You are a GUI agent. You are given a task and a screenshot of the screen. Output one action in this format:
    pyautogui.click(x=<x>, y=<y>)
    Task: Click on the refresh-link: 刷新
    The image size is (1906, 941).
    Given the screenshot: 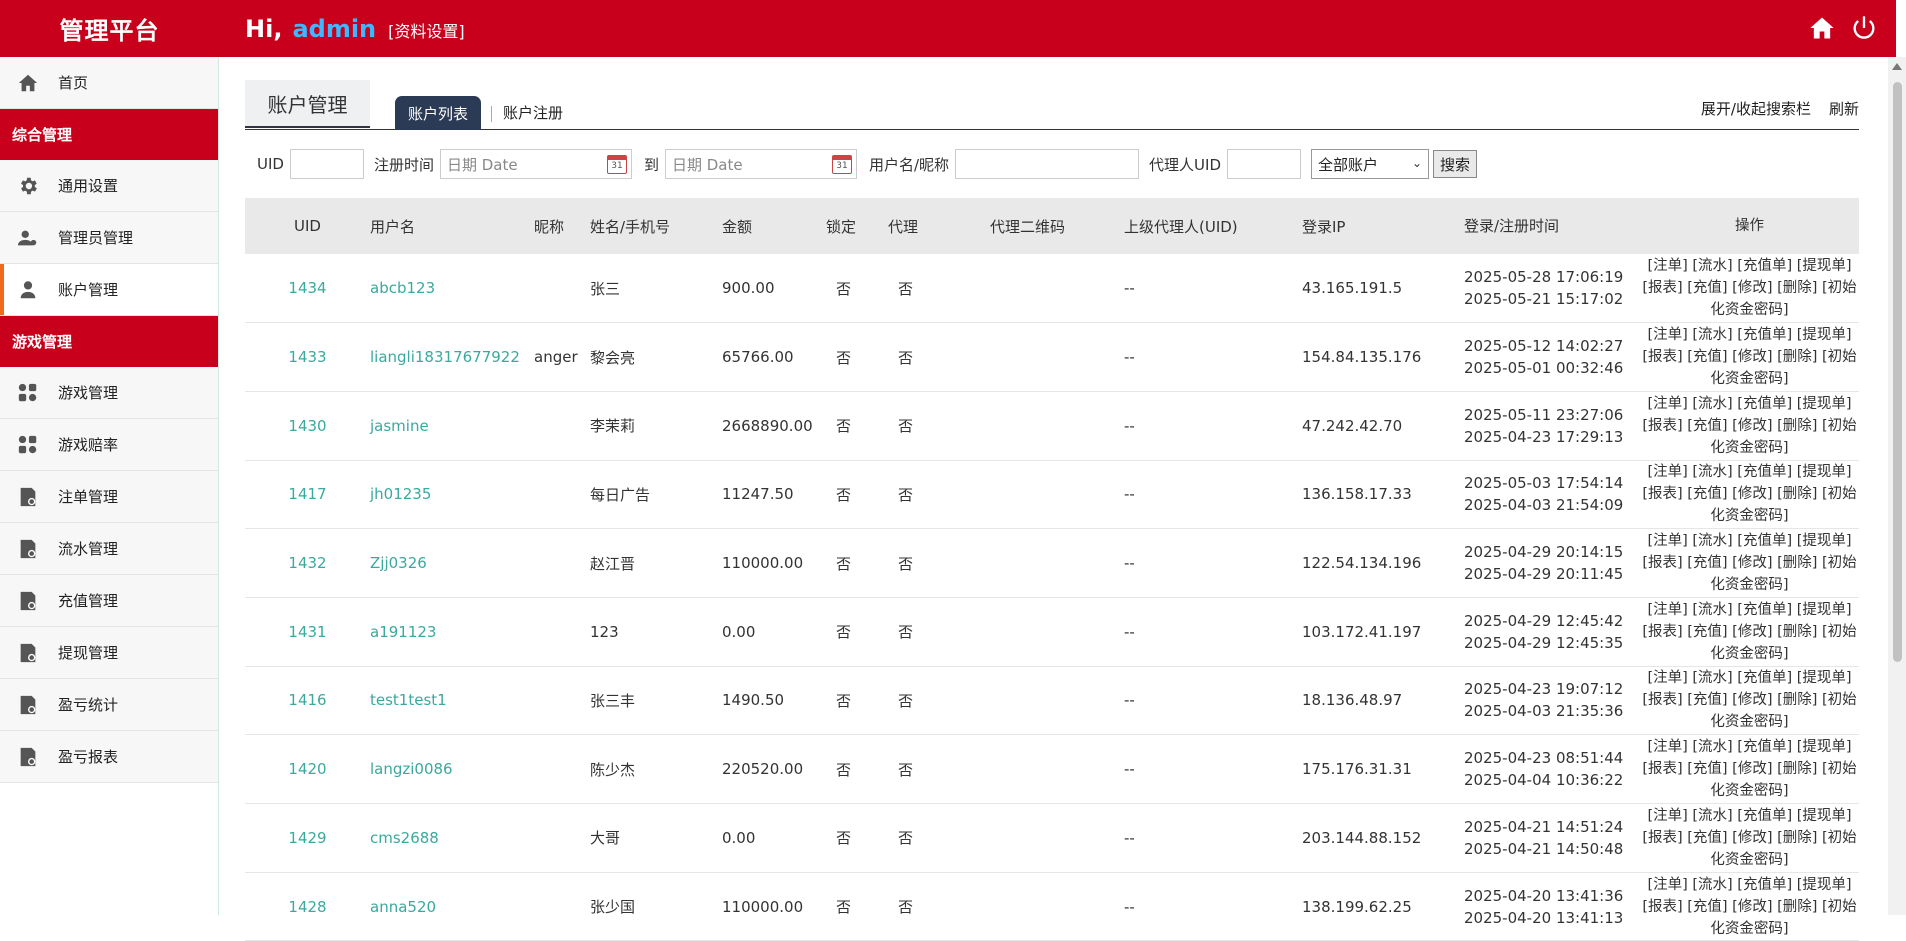 What is the action you would take?
    pyautogui.click(x=1844, y=108)
    